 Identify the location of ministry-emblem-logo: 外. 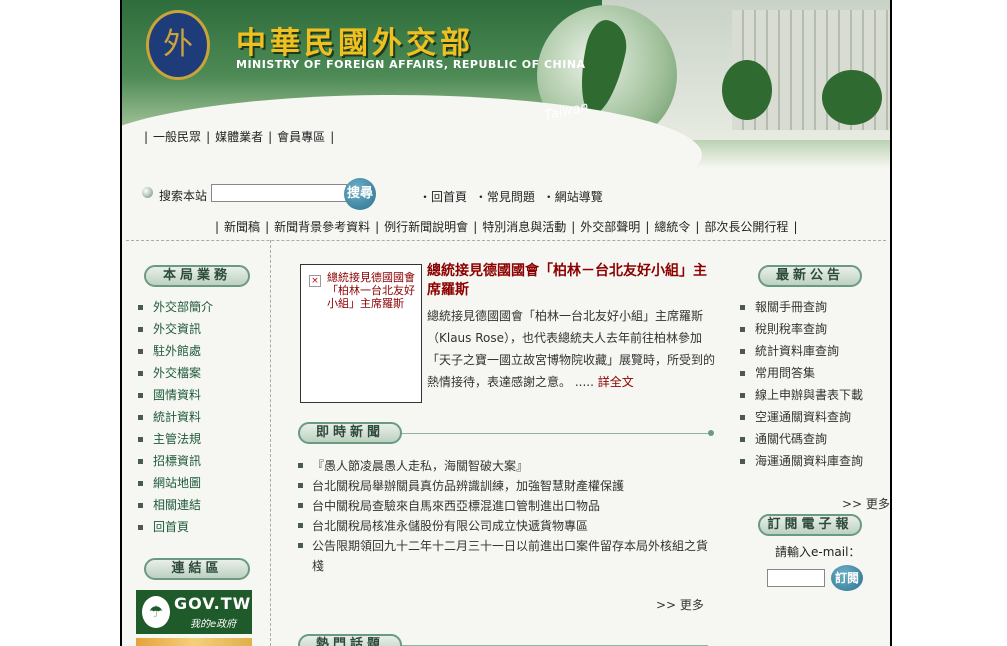
(178, 45).